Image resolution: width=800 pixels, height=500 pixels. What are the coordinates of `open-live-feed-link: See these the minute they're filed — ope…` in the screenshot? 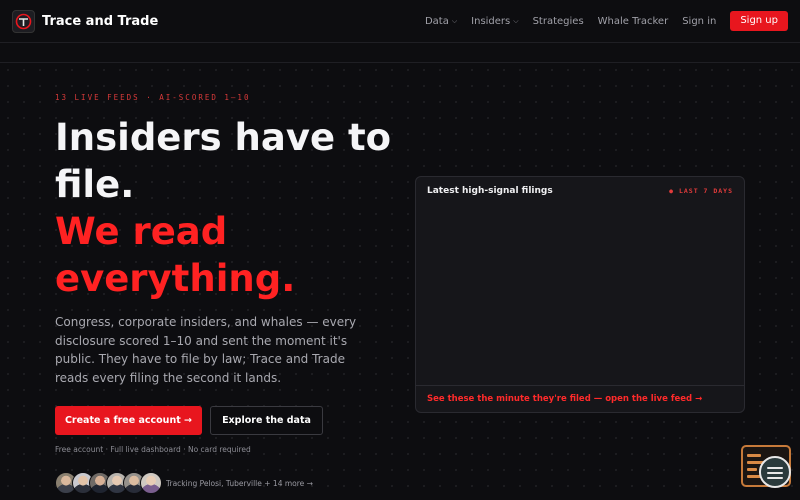 It's located at (564, 399).